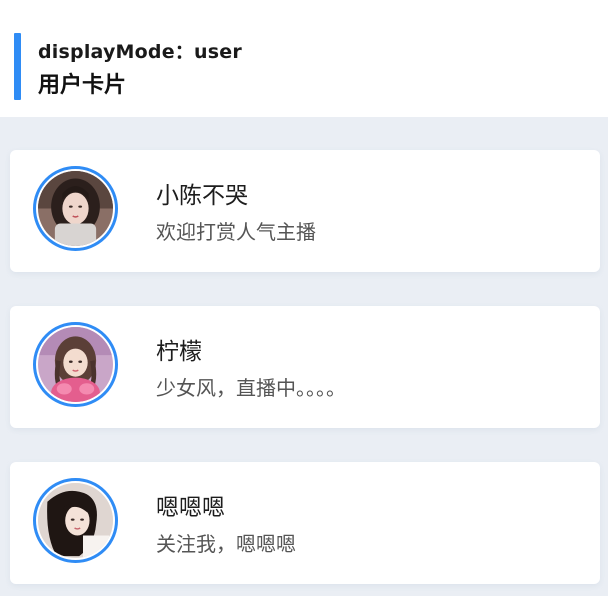 The width and height of the screenshot is (608, 596). Describe the element at coordinates (236, 232) in the screenshot. I see `user-description: 欢迎打赏人气主播` at that location.